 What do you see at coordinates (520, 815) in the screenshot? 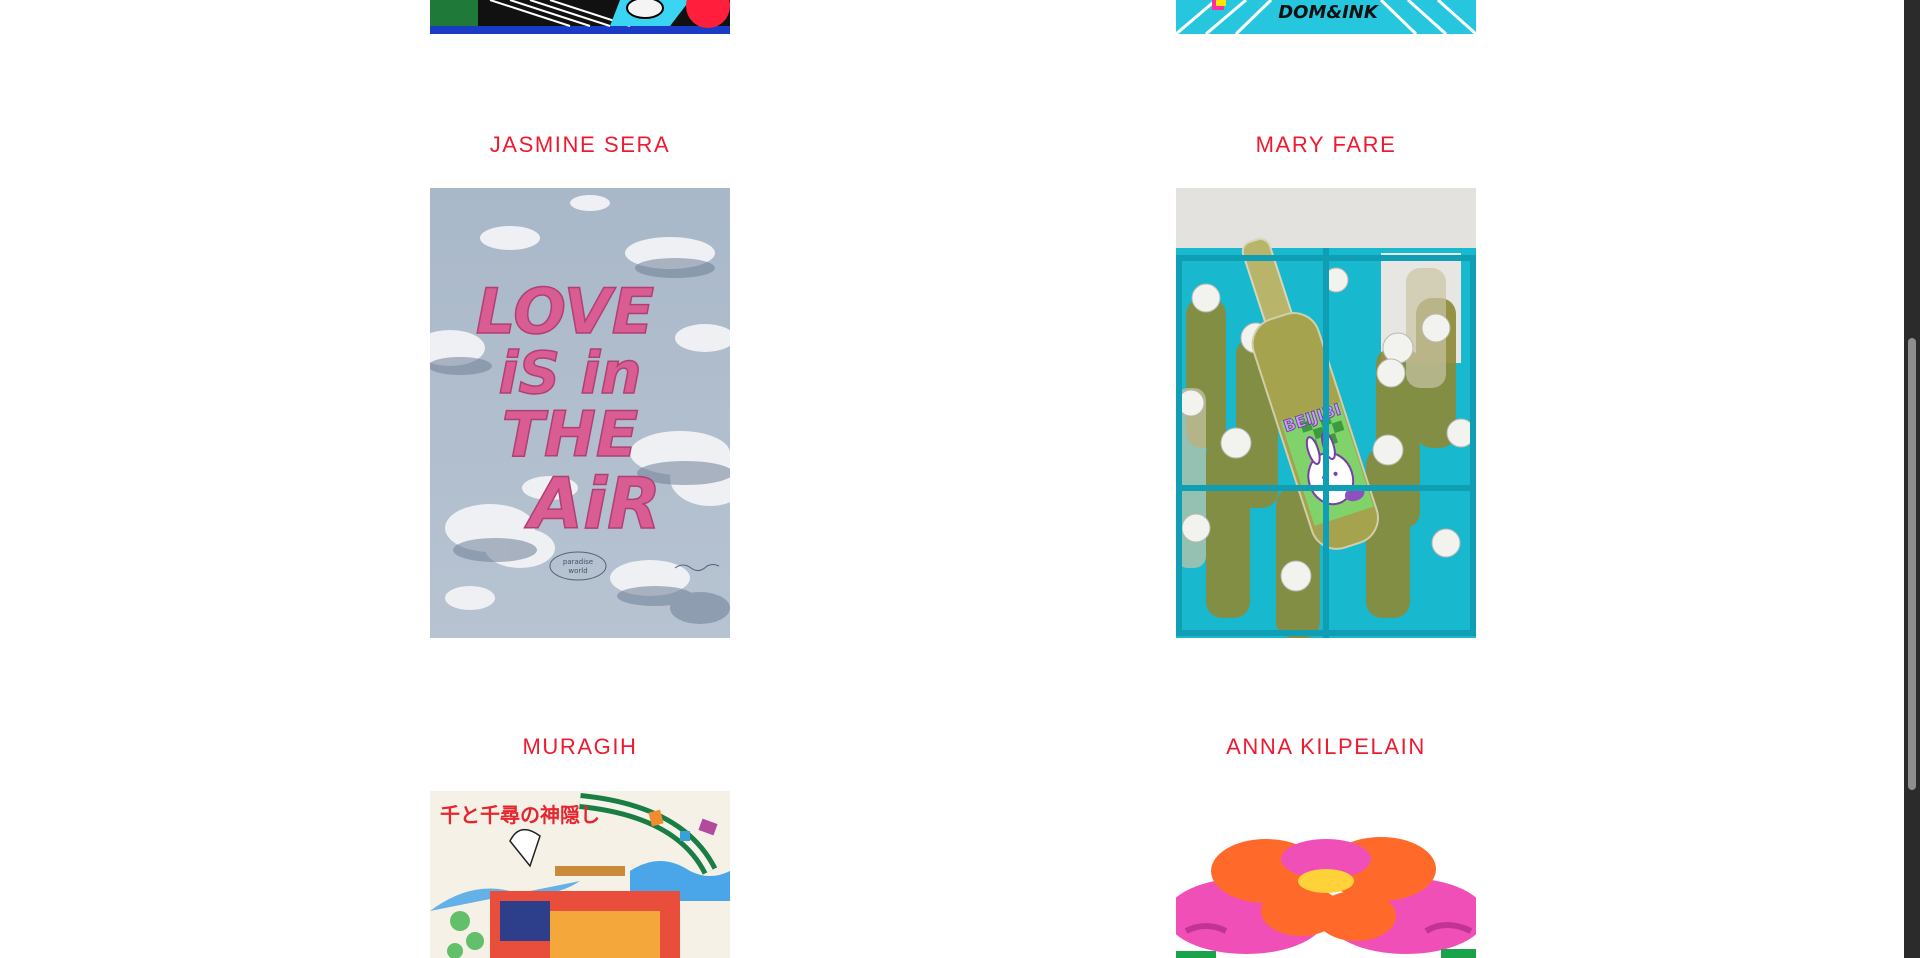
I see `poster-title: 千と千尋の神隠し` at bounding box center [520, 815].